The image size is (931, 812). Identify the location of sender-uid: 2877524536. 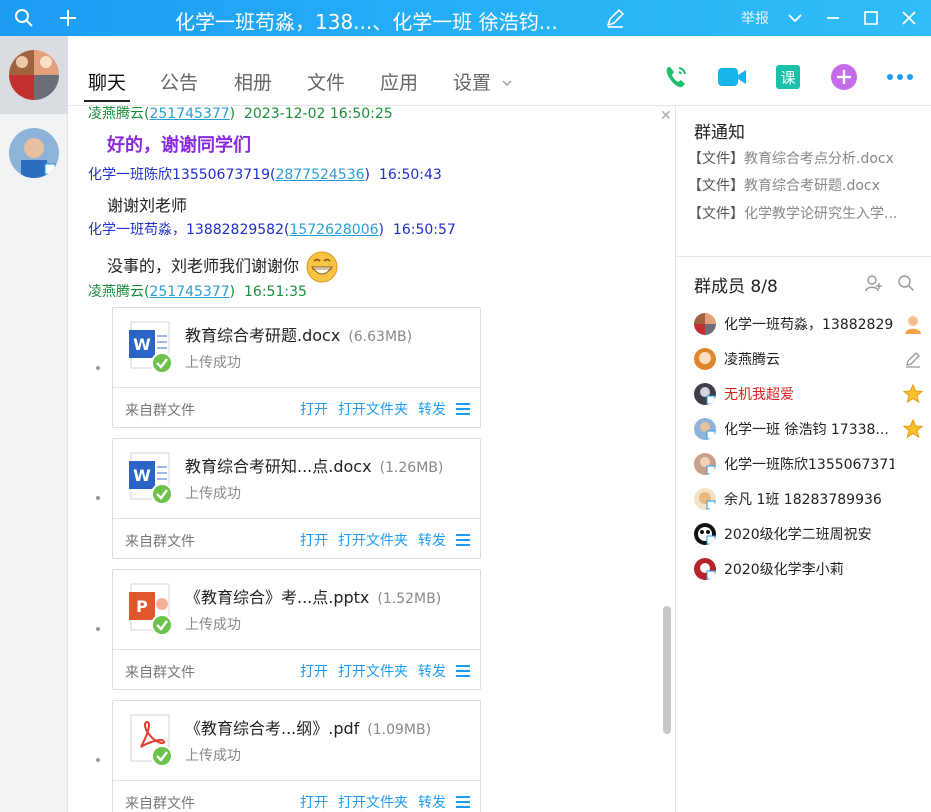
(319, 175).